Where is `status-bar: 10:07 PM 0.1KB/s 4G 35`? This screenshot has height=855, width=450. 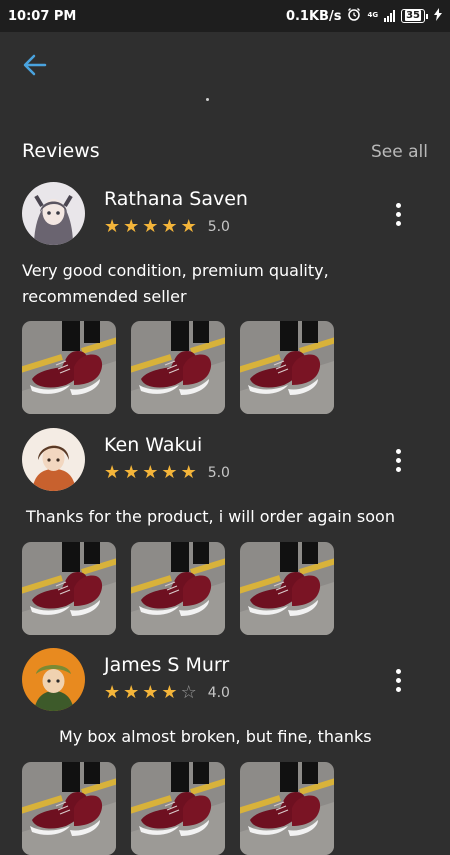 status-bar: 10:07 PM 0.1KB/s 4G 35 is located at coordinates (225, 16).